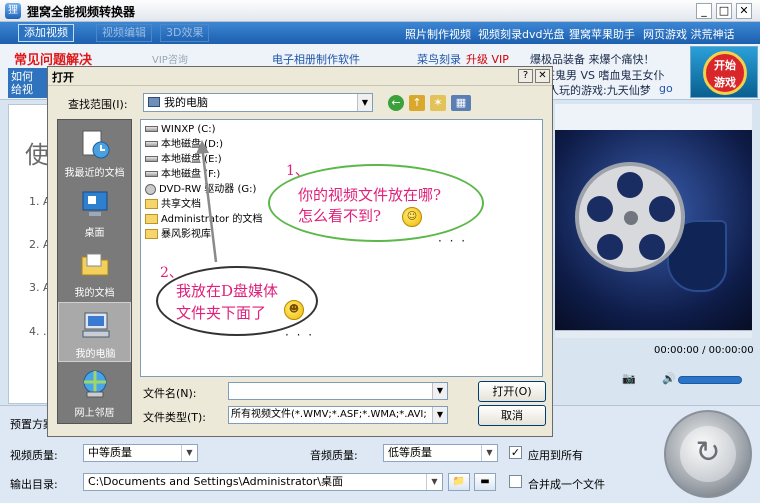 This screenshot has height=503, width=760. Describe the element at coordinates (38, 331) in the screenshot. I see `usage-step-4: 4. .` at that location.